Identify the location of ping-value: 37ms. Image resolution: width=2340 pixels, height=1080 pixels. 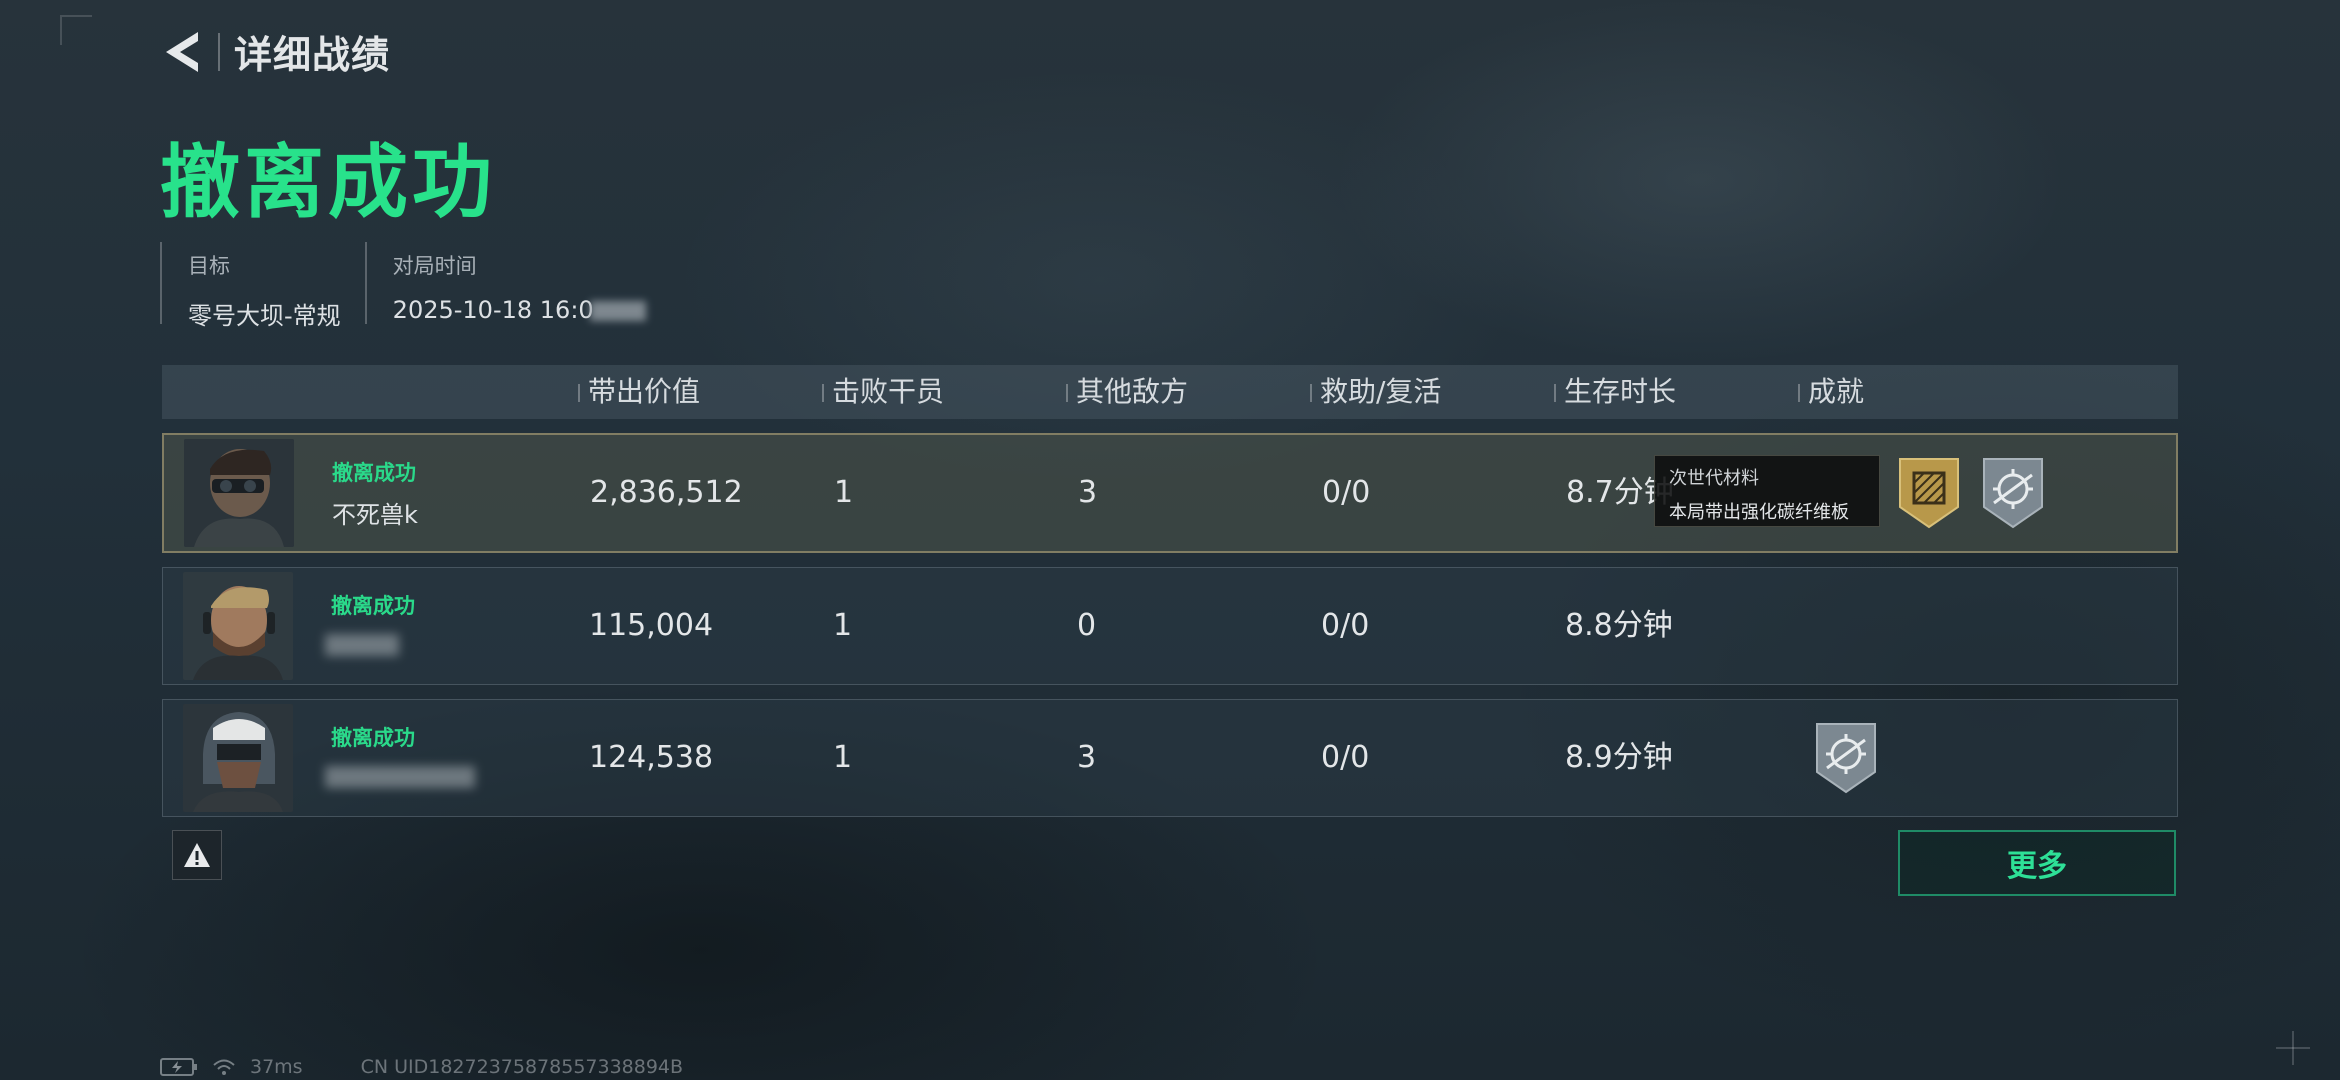
(276, 1067).